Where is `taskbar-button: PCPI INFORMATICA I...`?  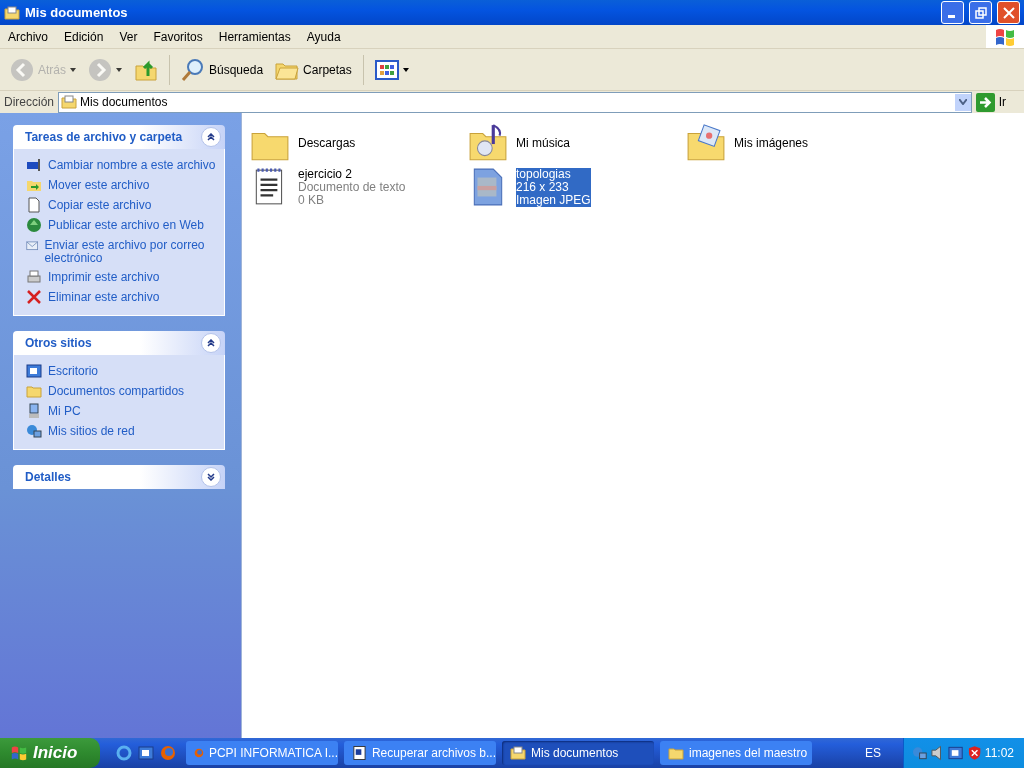 taskbar-button: PCPI INFORMATICA I... is located at coordinates (262, 753).